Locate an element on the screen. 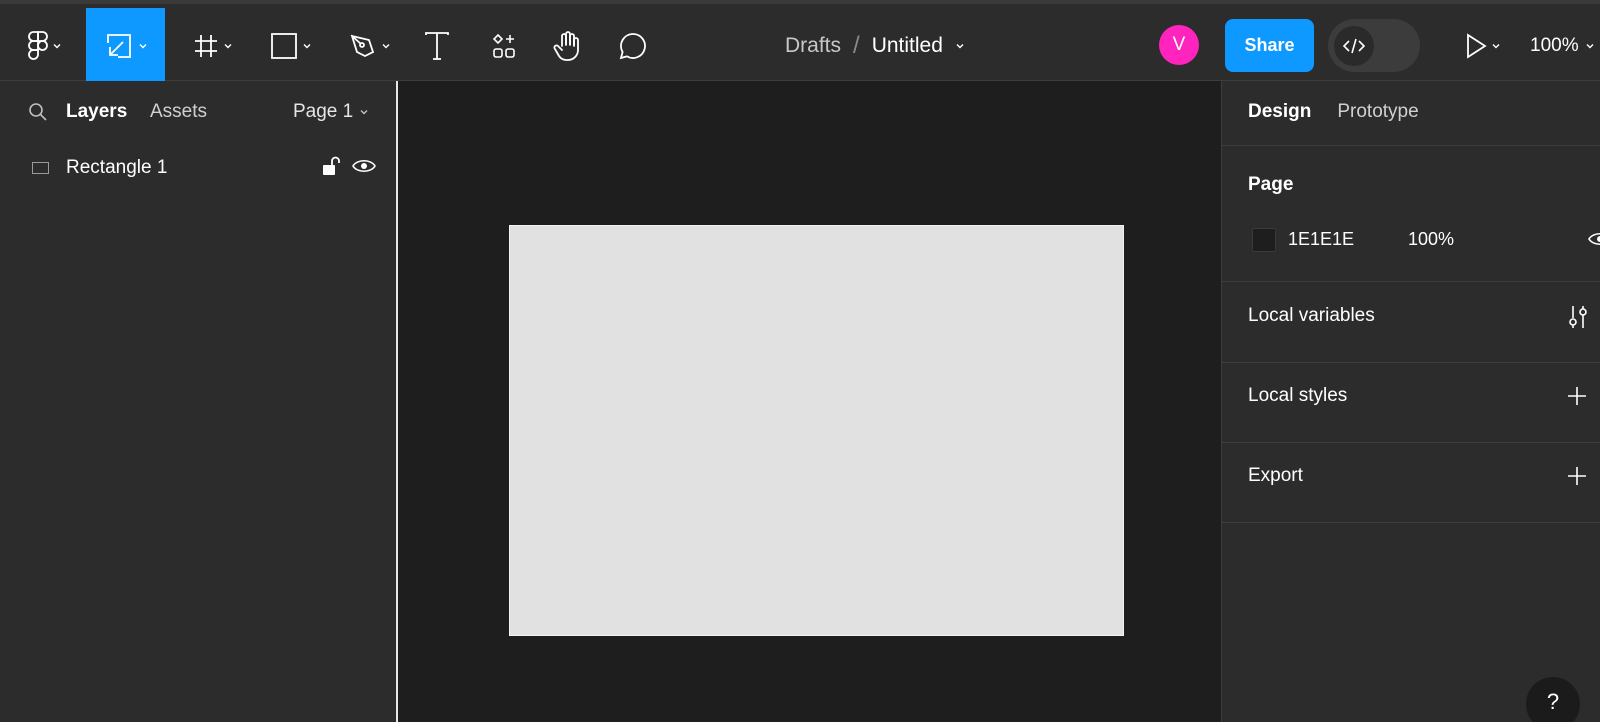 The image size is (1600, 722). file-menu-chevron-icon is located at coordinates (960, 46).